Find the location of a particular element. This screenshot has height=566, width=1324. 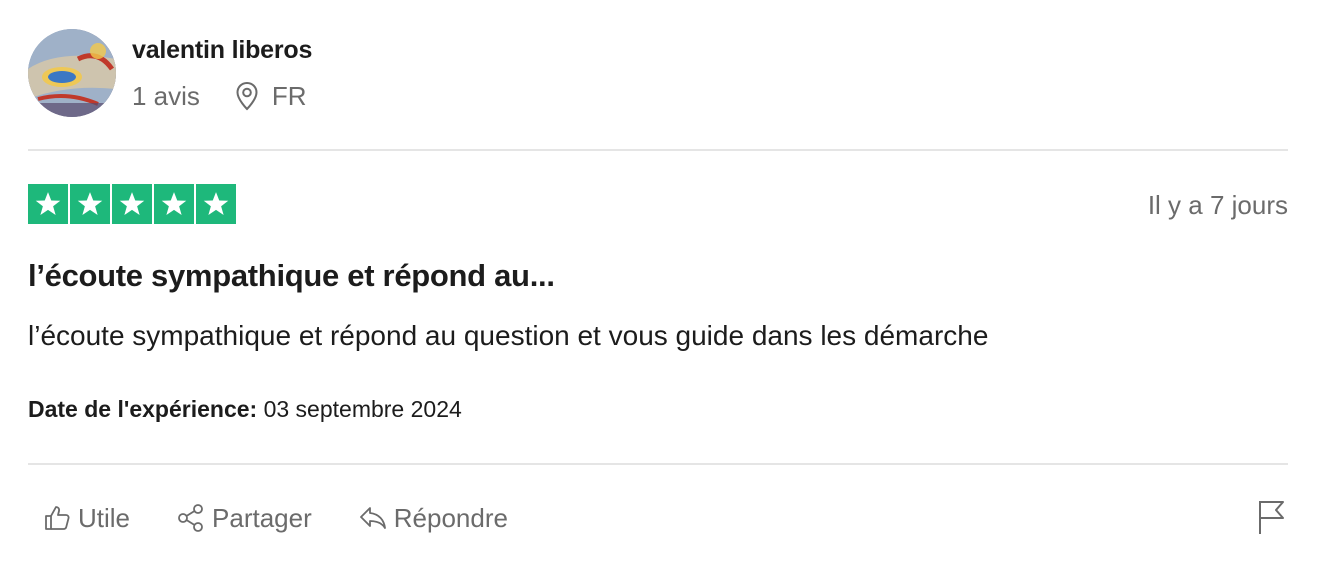

star-rating is located at coordinates (132, 204).